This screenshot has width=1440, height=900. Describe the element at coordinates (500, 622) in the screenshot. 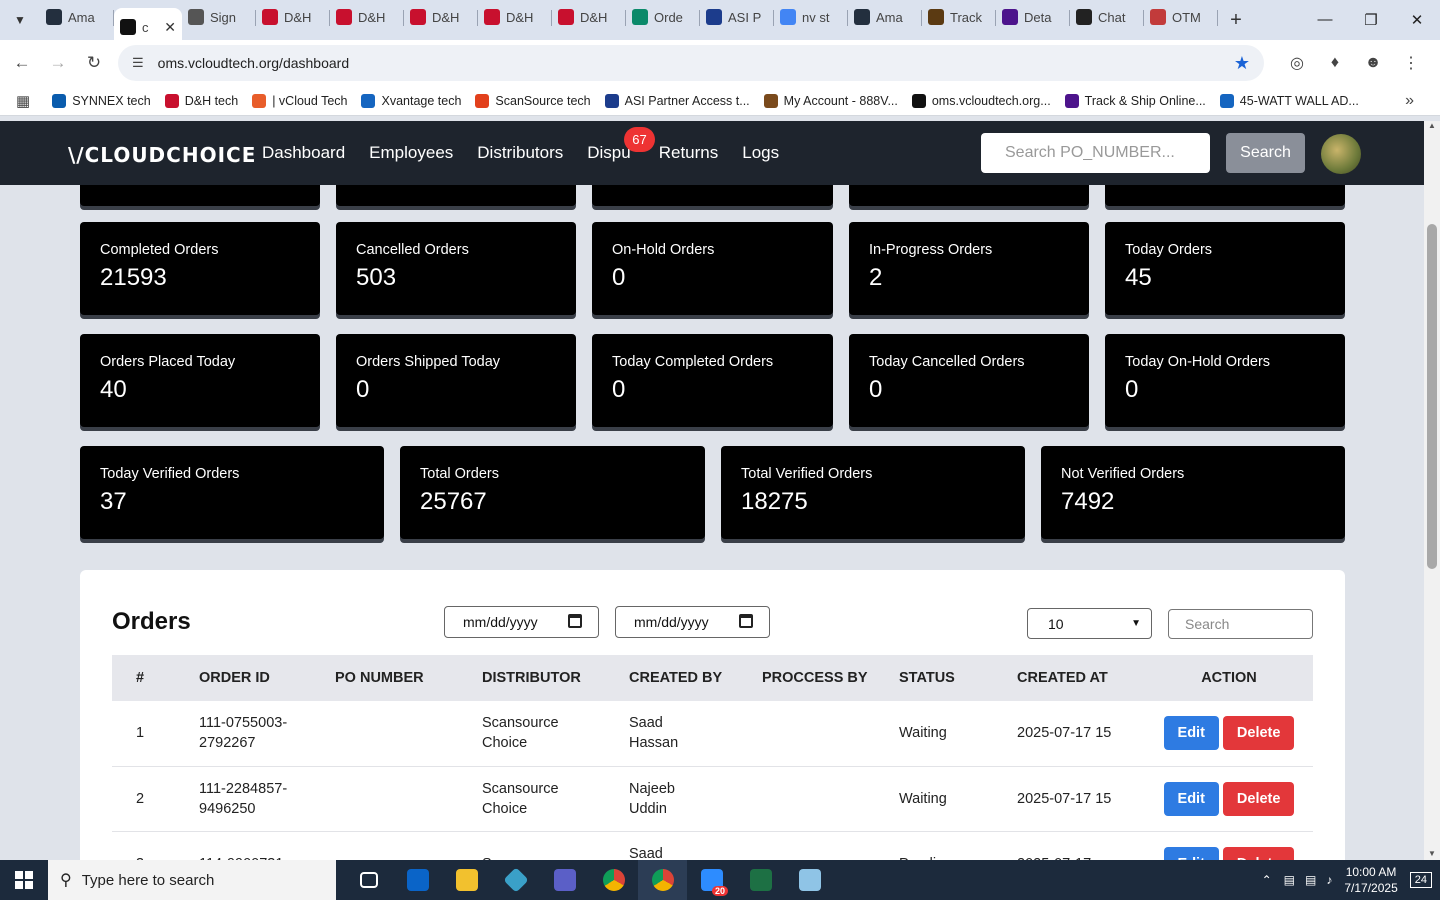

I see `date-from-text: mm/dd/yyyy` at that location.